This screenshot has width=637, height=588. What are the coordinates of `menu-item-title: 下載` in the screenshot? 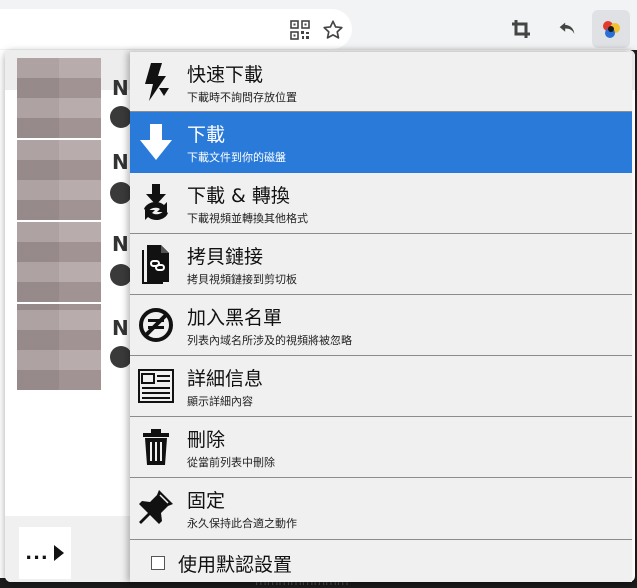 It's located at (206, 135).